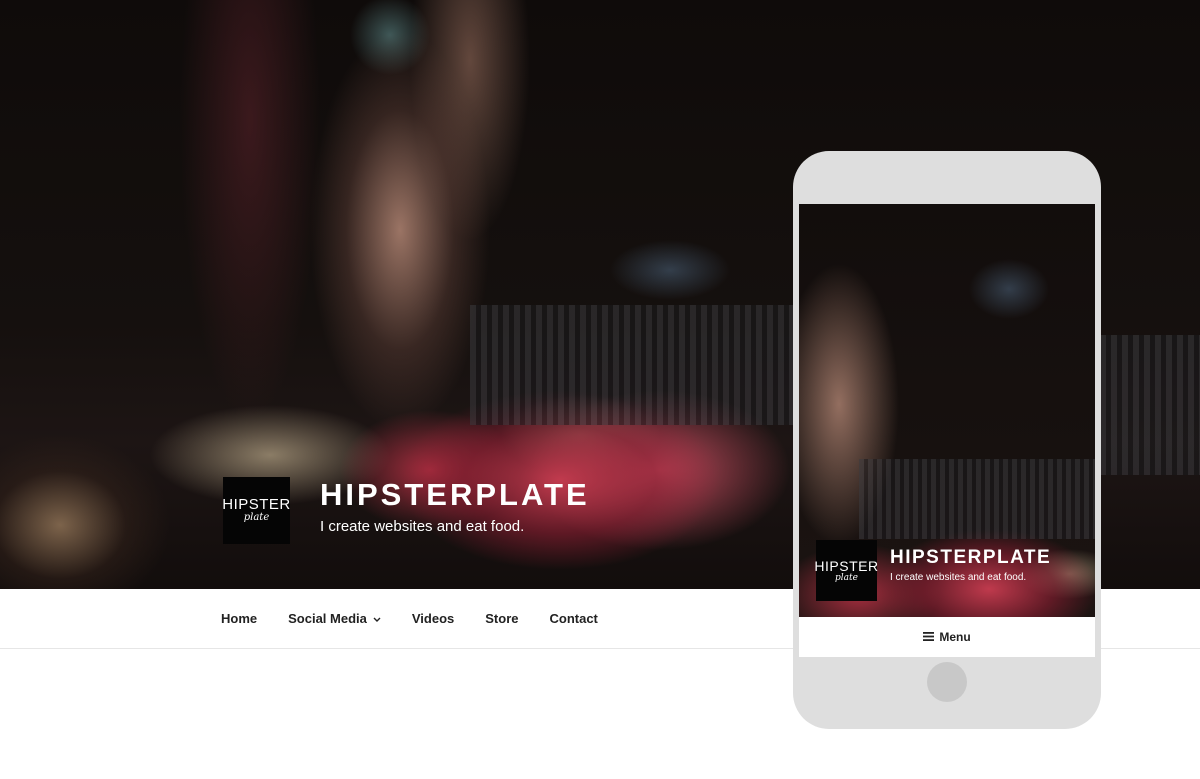 This screenshot has height=779, width=1200. What do you see at coordinates (955, 637) in the screenshot?
I see `mobile-menu-label: Menu` at bounding box center [955, 637].